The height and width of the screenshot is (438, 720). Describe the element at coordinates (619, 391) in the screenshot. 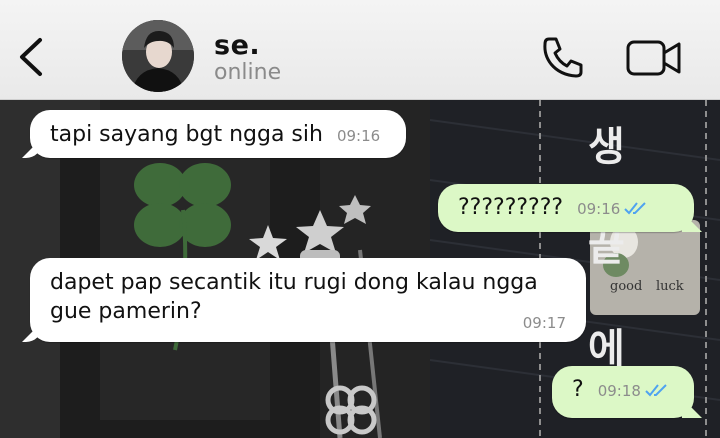

I see `message-time: 09:18` at that location.